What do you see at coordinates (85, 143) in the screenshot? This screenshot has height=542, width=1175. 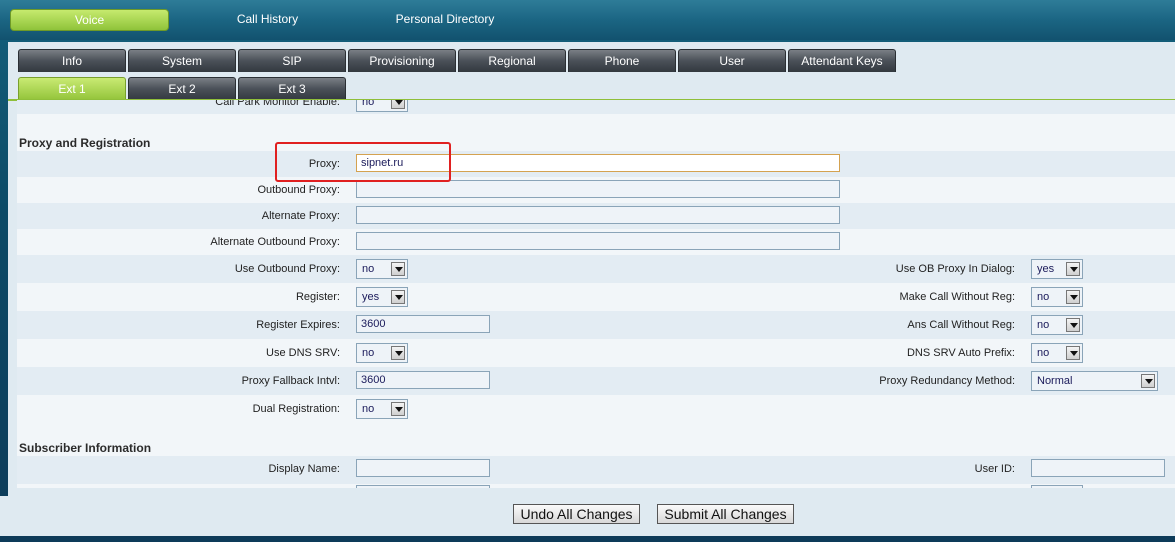 I see `section-title-proxy: Proxy and Registration` at bounding box center [85, 143].